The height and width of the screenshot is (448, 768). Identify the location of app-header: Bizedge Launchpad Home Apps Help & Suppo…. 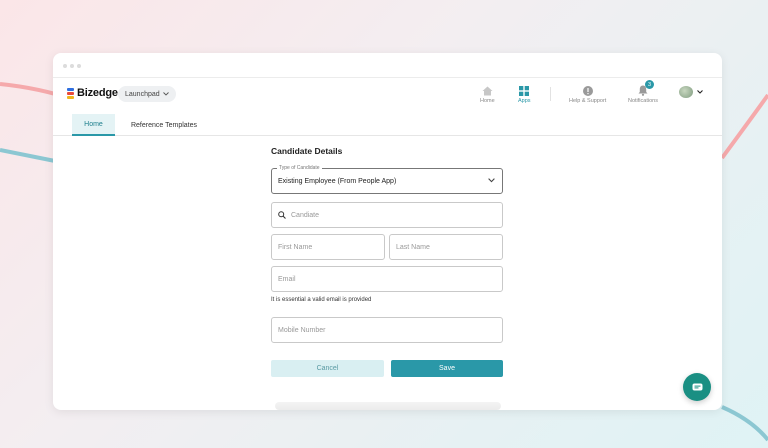
(387, 94).